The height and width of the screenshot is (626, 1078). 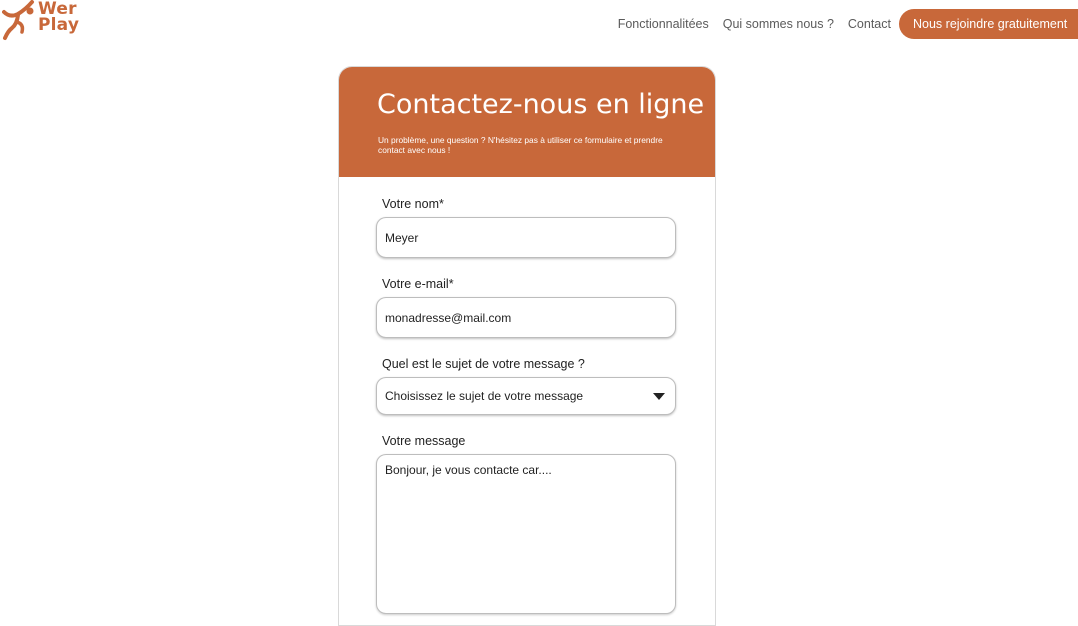 What do you see at coordinates (659, 396) in the screenshot?
I see `chevron-down-icon` at bounding box center [659, 396].